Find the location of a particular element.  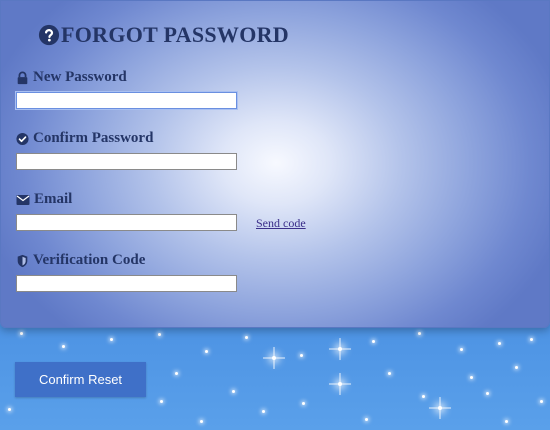

title-text: FORGOT PASSWORD is located at coordinates (175, 34).